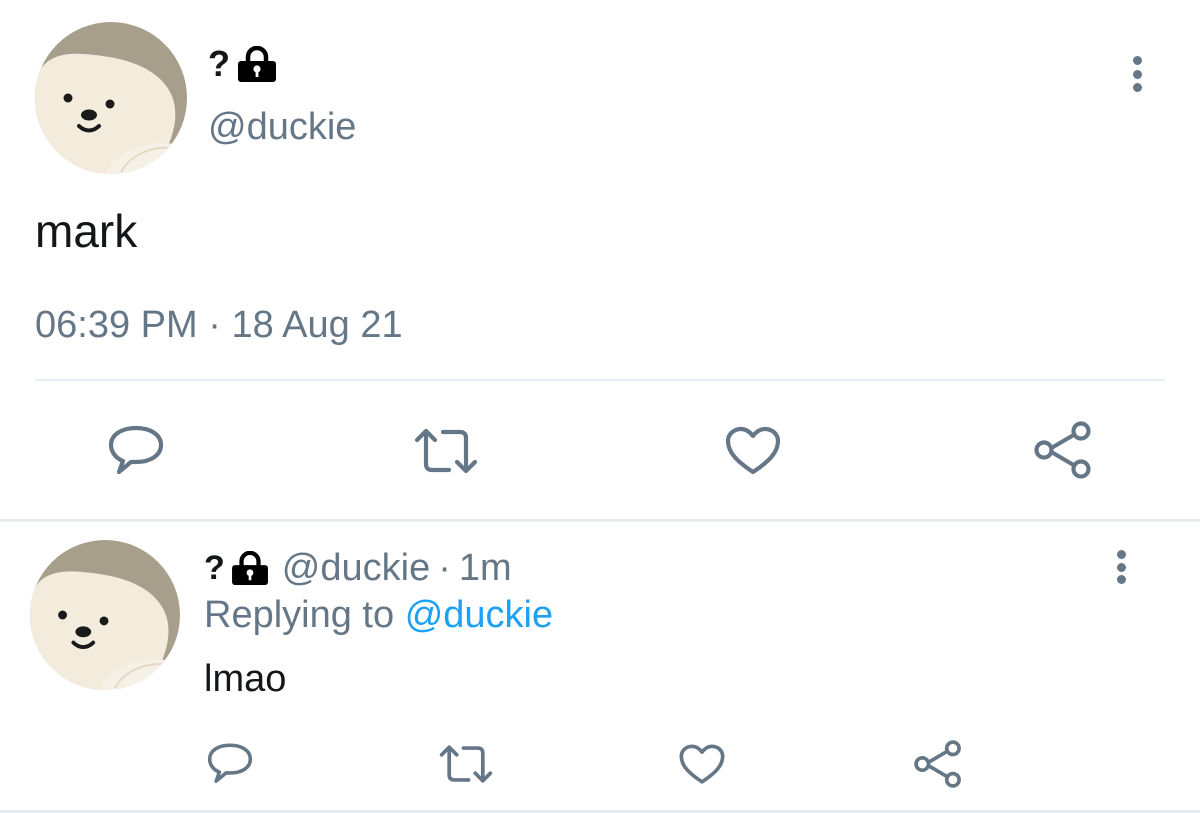 The height and width of the screenshot is (813, 1200). I want to click on tweet-separator, so click(600, 520).